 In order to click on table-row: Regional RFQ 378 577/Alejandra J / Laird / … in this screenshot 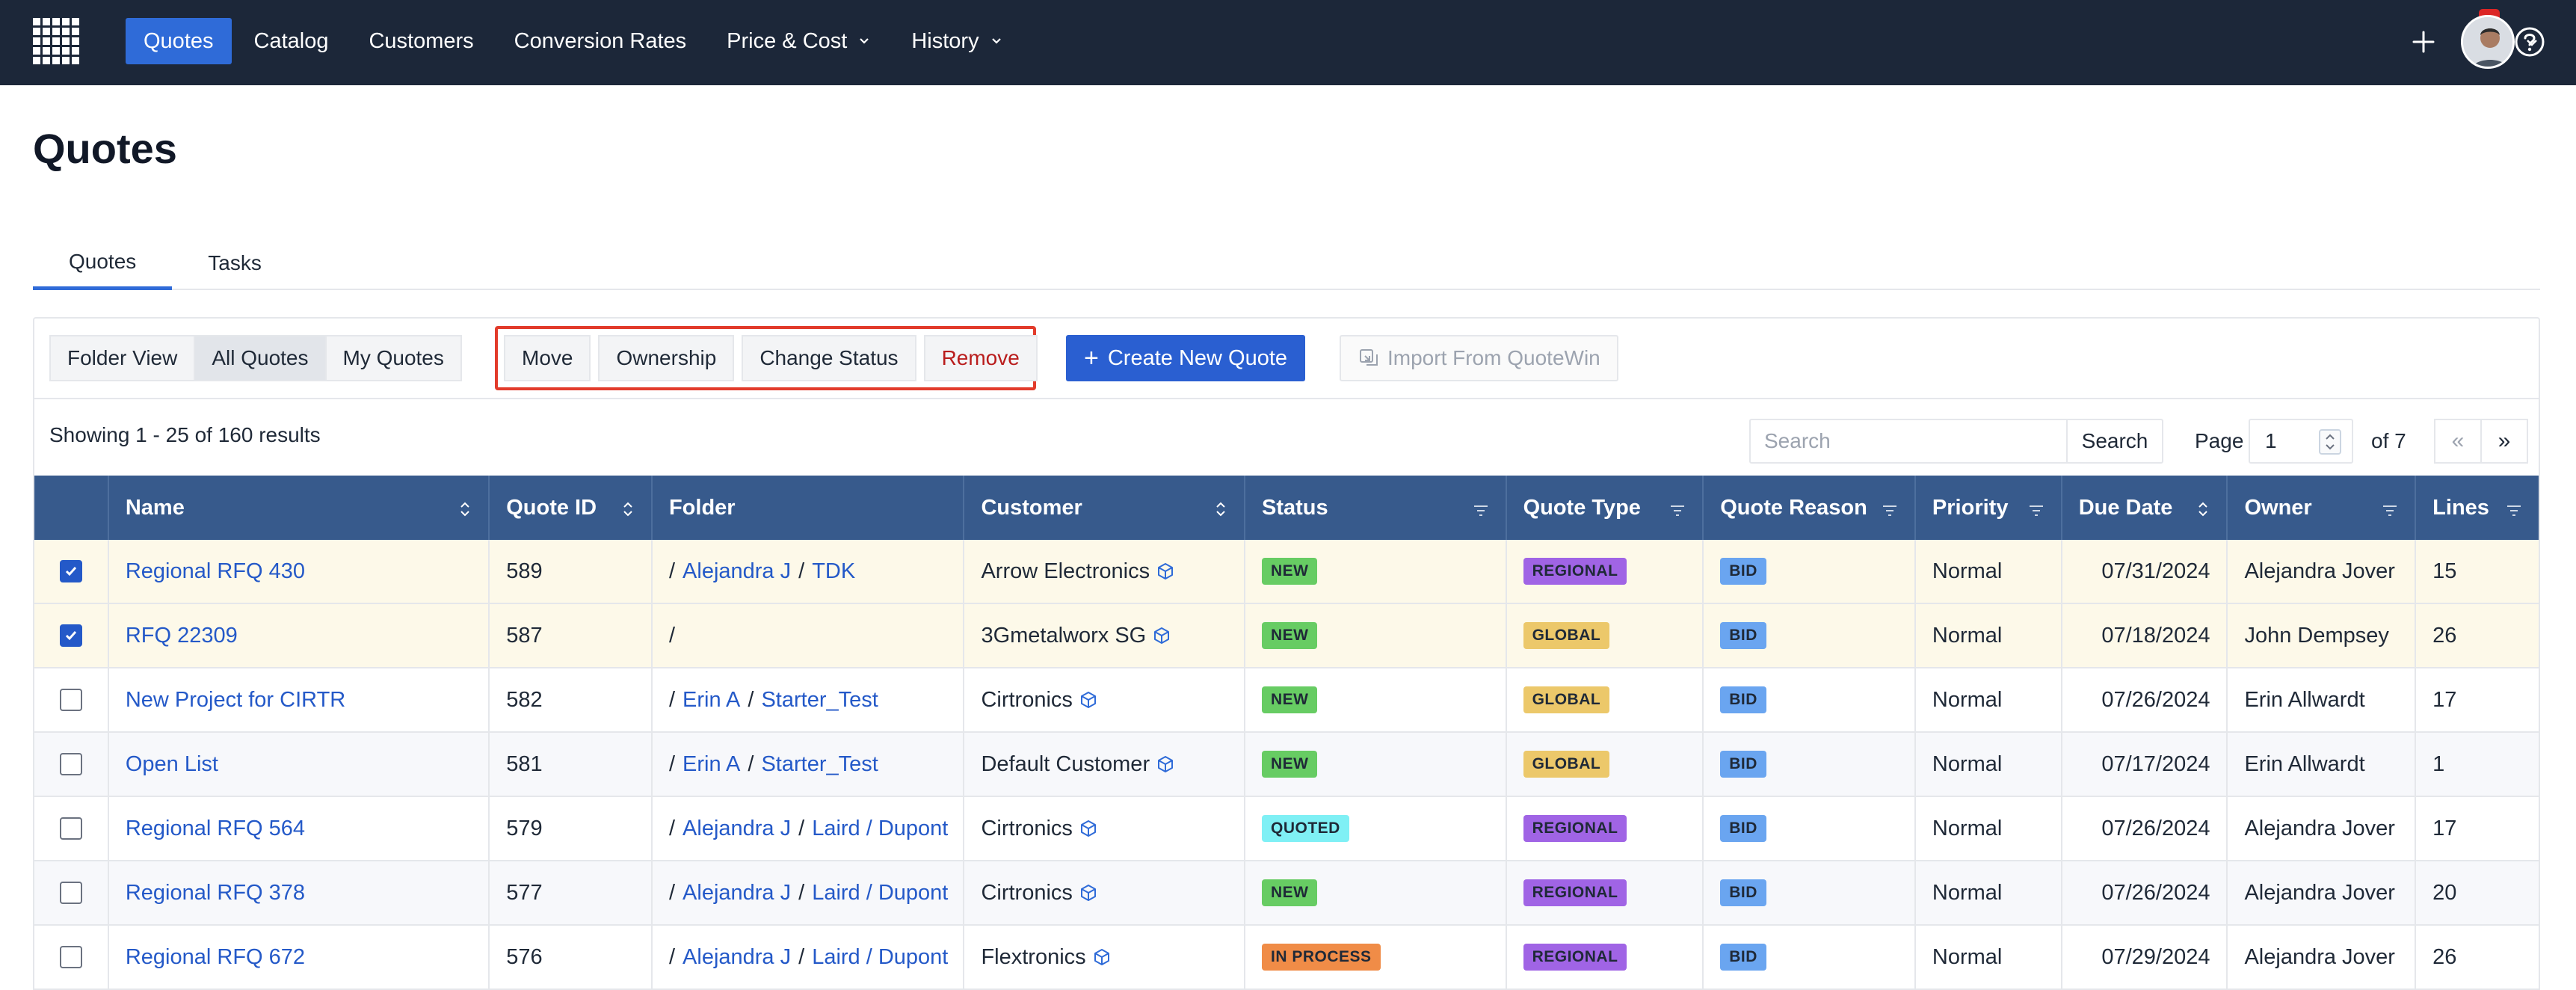, I will do `click(1286, 893)`.